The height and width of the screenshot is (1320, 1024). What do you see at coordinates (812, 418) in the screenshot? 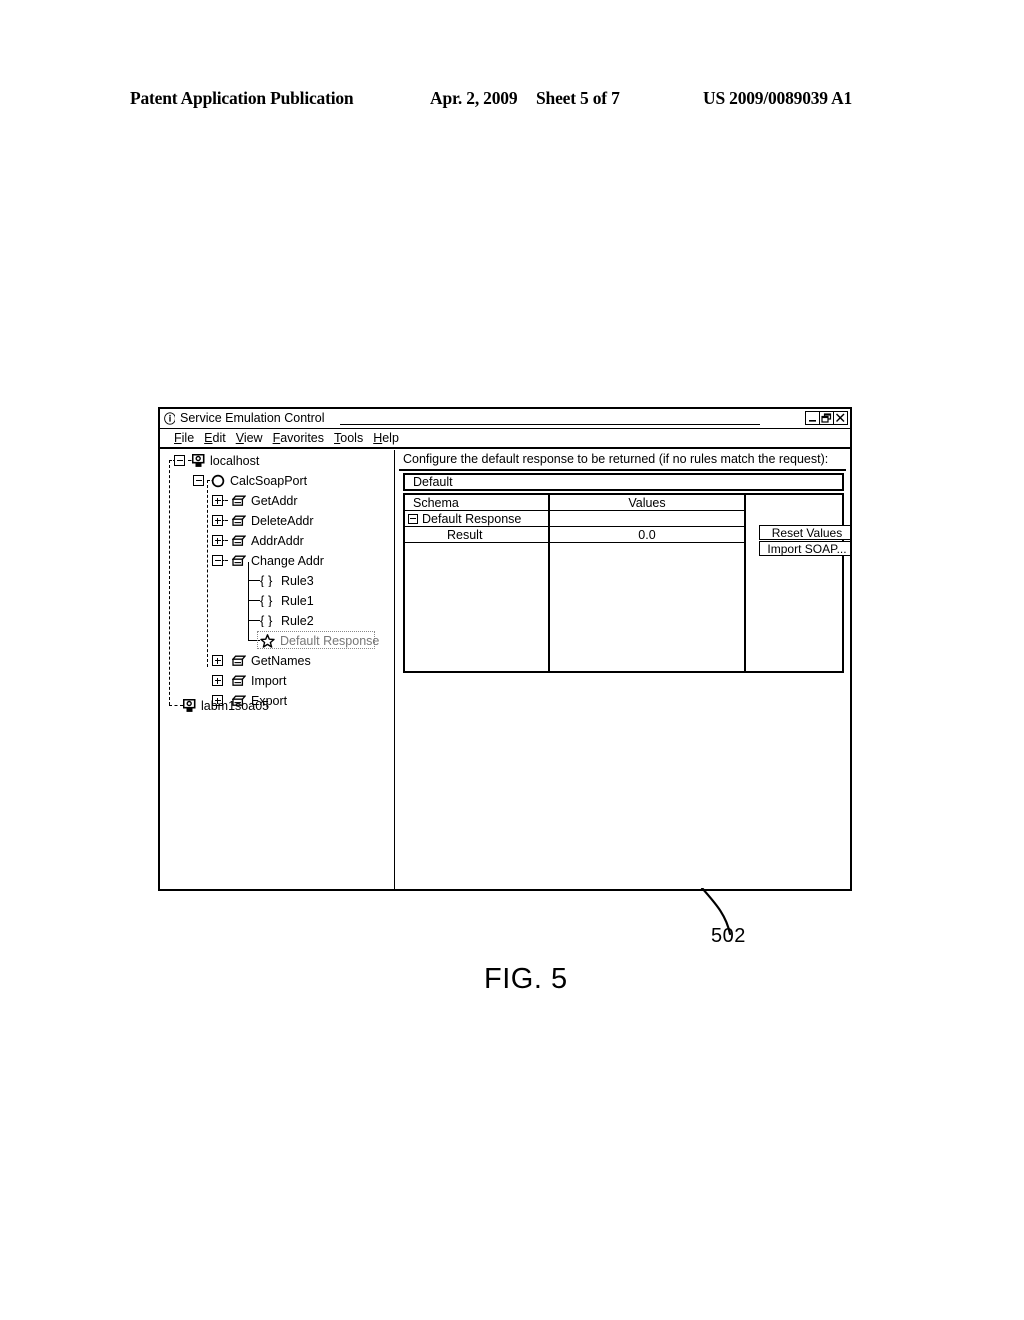
I see `minimize-icon` at bounding box center [812, 418].